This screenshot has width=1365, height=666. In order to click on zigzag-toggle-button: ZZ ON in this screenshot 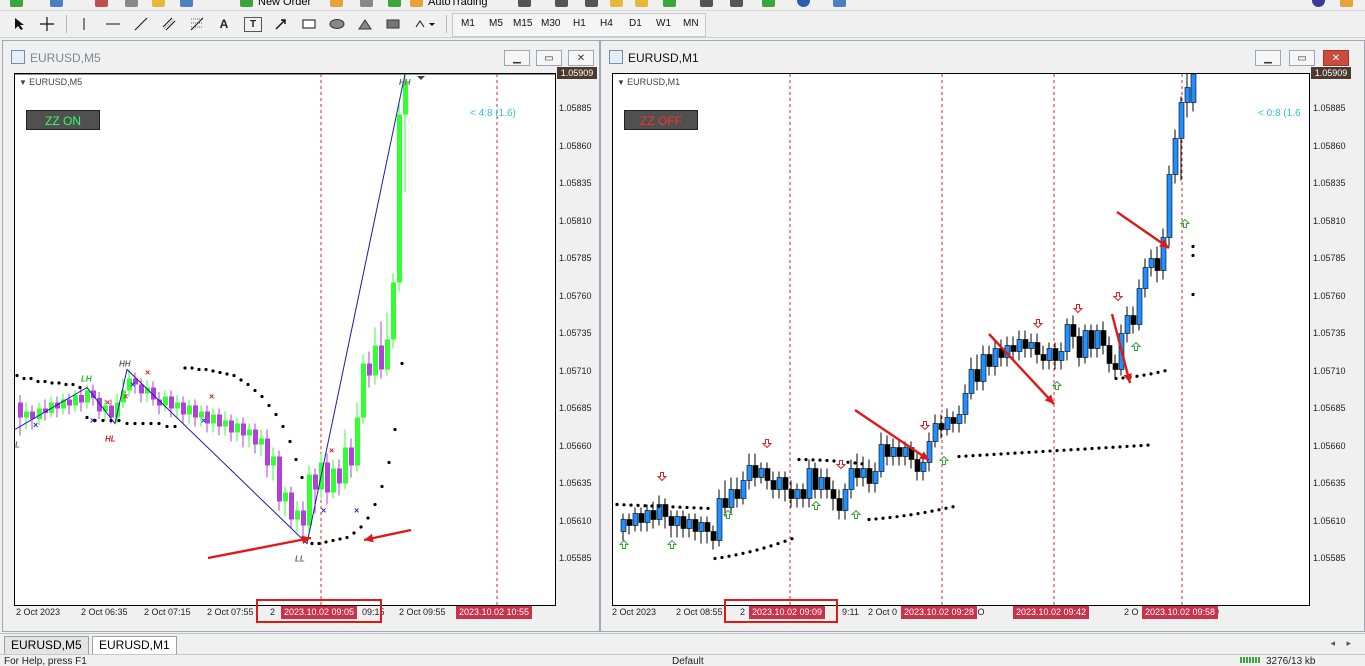, I will do `click(63, 120)`.